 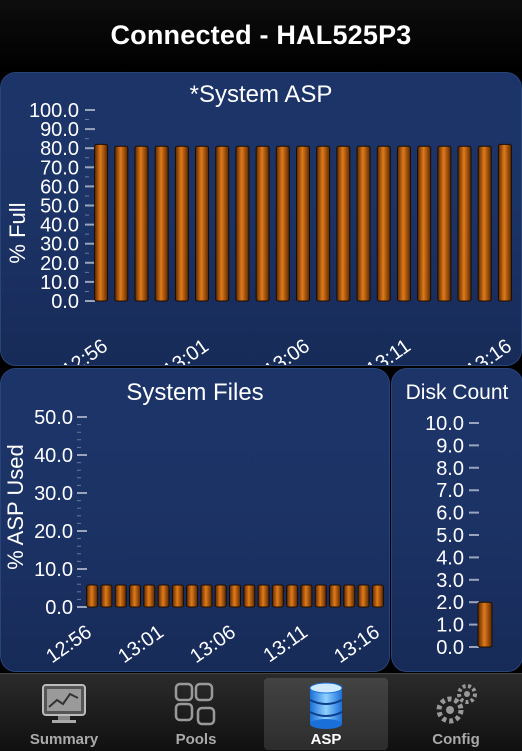 I want to click on disk-y-tick-label: 10.0, so click(x=444, y=424).